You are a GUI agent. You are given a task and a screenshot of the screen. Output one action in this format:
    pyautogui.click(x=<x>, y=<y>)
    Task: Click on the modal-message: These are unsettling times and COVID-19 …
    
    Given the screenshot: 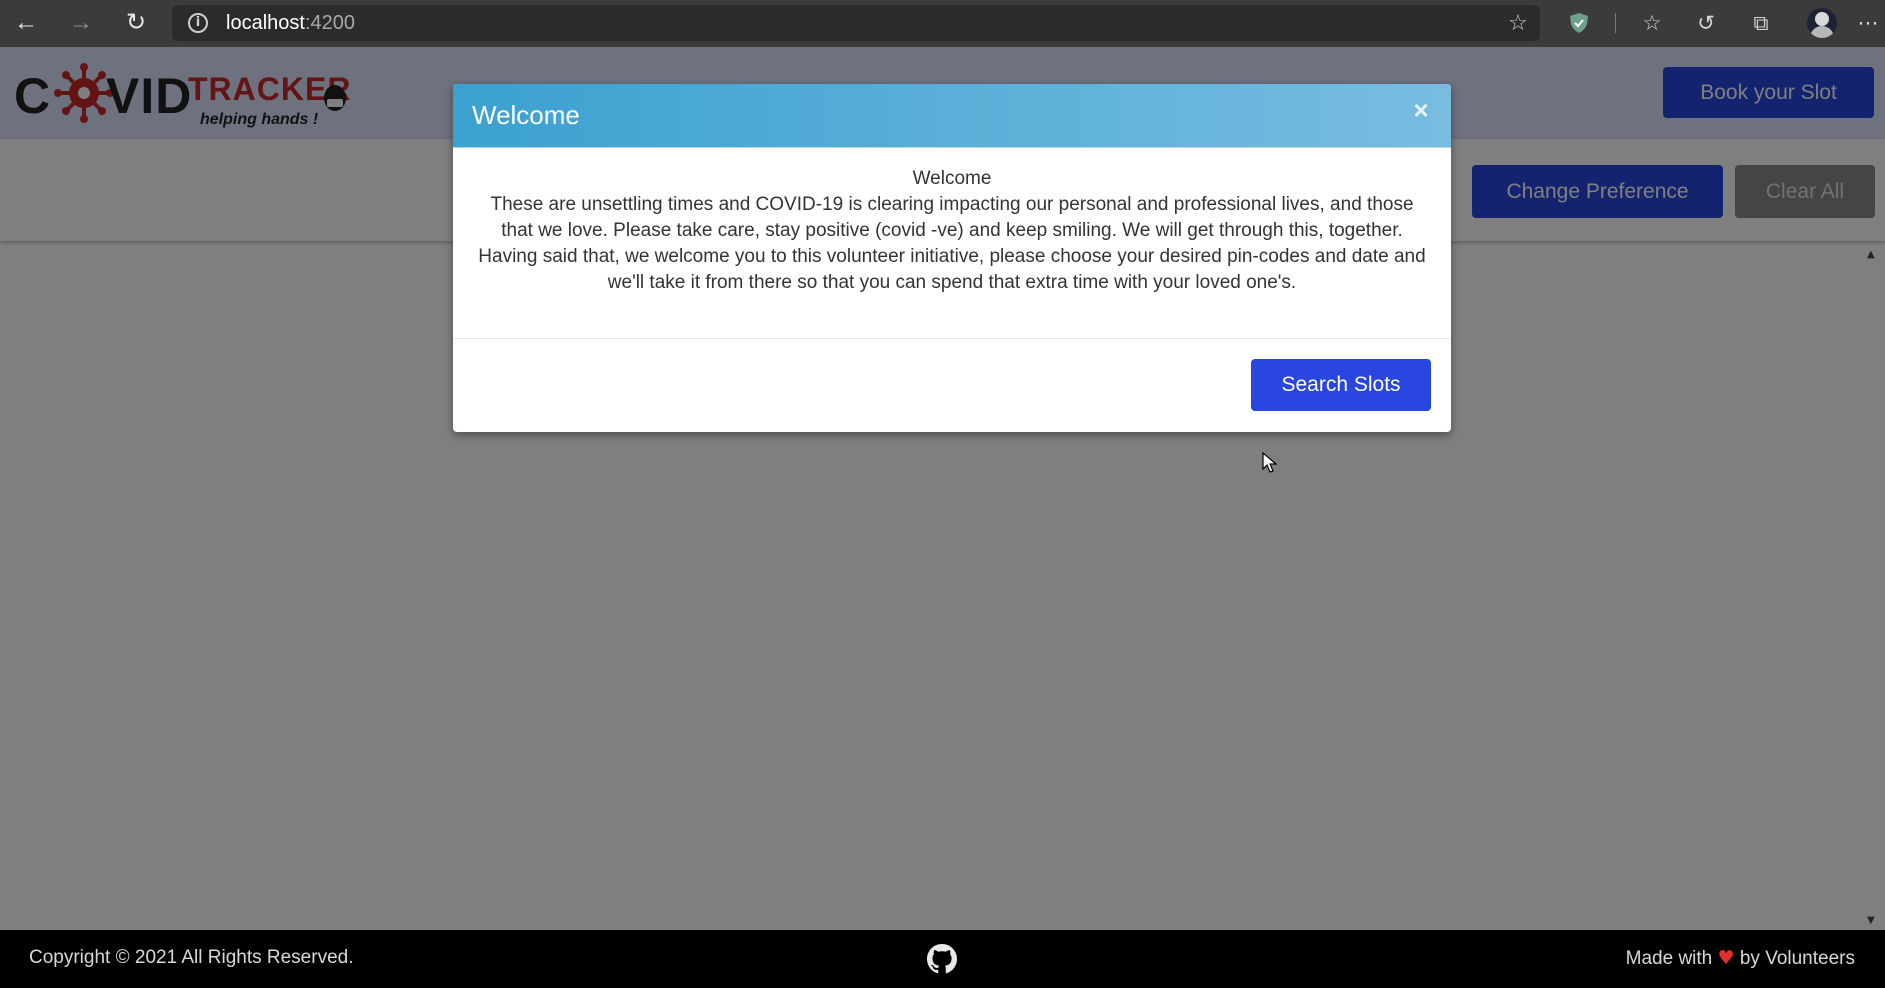 What is the action you would take?
    pyautogui.click(x=952, y=243)
    